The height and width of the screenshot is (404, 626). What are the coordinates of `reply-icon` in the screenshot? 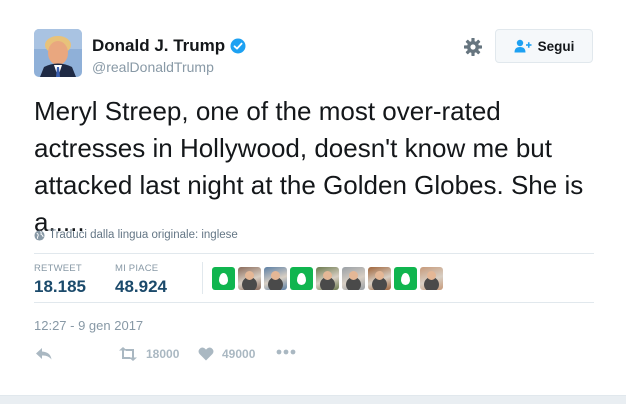 It's located at (44, 354).